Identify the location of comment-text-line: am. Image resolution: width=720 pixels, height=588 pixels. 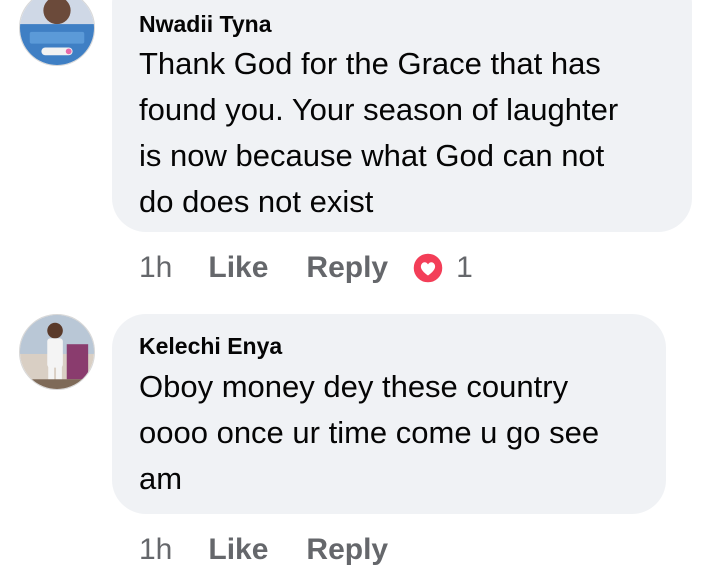
(161, 478).